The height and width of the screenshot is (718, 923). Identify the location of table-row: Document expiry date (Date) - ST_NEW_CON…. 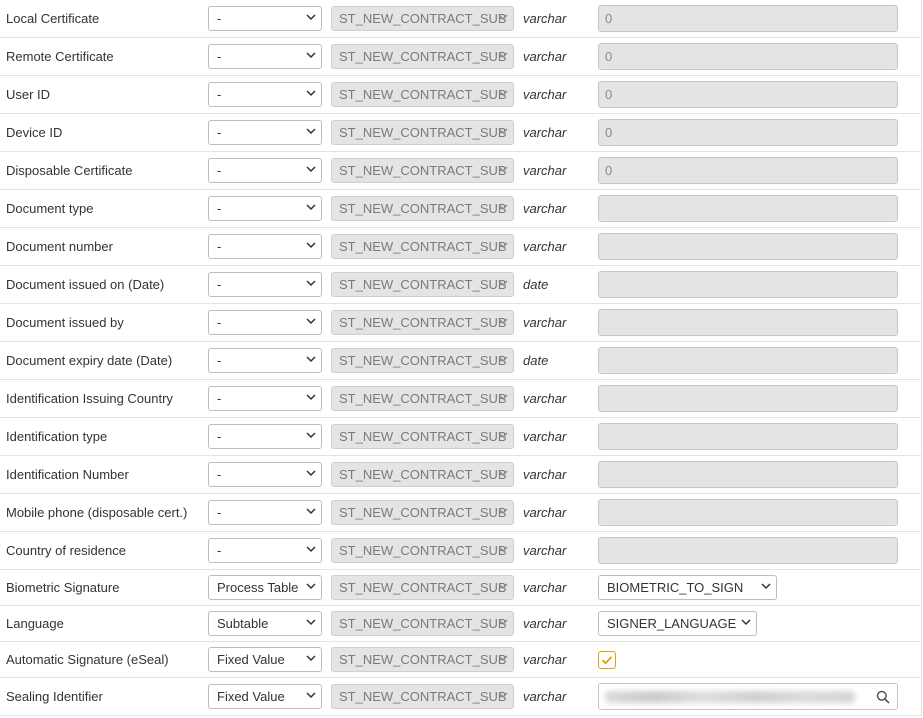
(460, 361).